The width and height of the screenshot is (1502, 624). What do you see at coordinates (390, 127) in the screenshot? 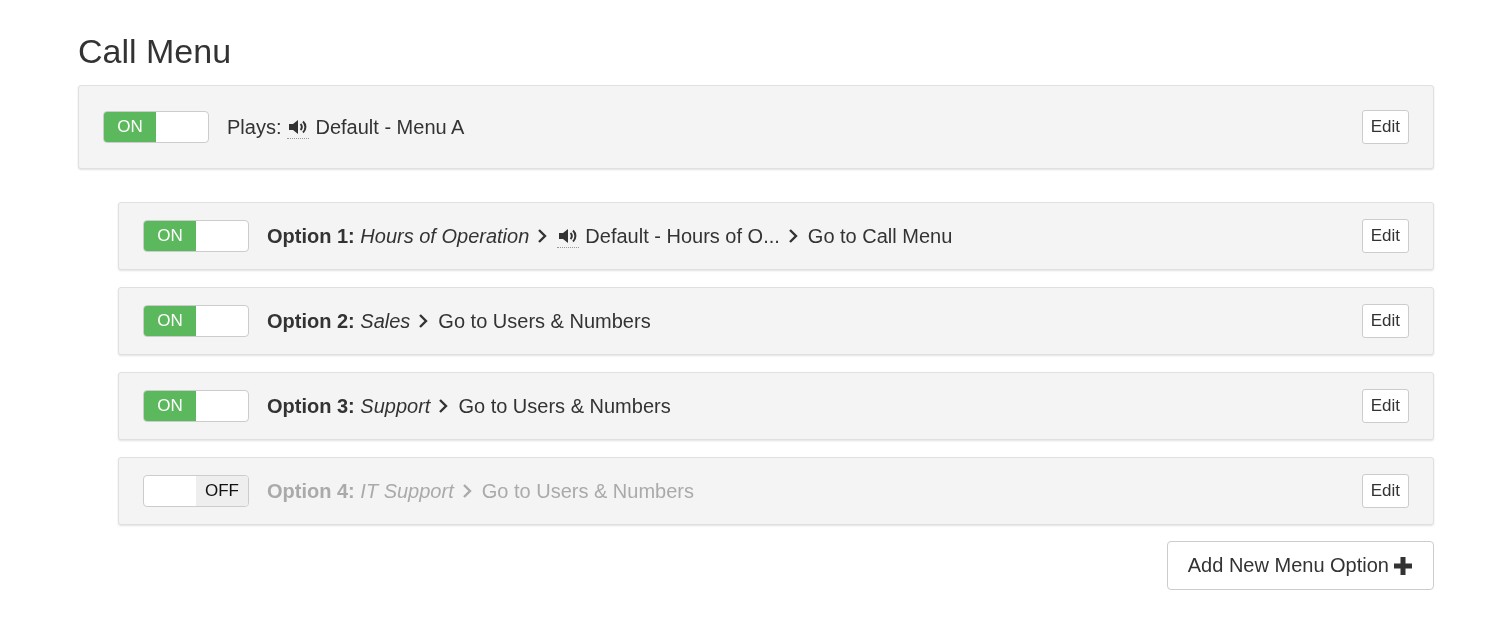
I see `audio-name: Default - Menu A` at bounding box center [390, 127].